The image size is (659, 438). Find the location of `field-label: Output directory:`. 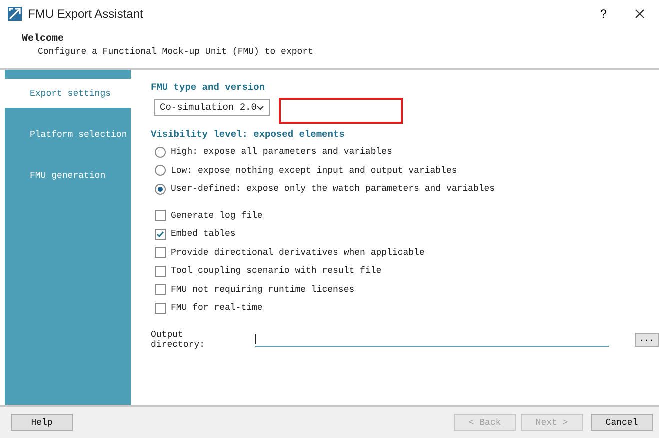

field-label: Output directory: is located at coordinates (178, 340).